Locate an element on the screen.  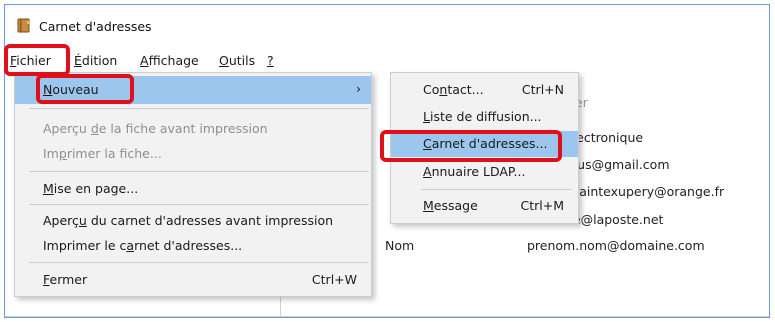
address-book-icon is located at coordinates (23, 25).